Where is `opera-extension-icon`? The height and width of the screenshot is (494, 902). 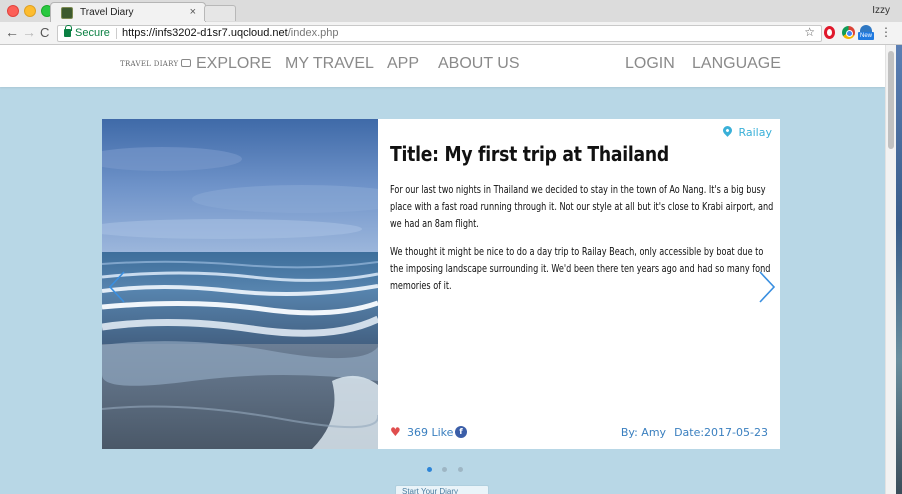 opera-extension-icon is located at coordinates (829, 32).